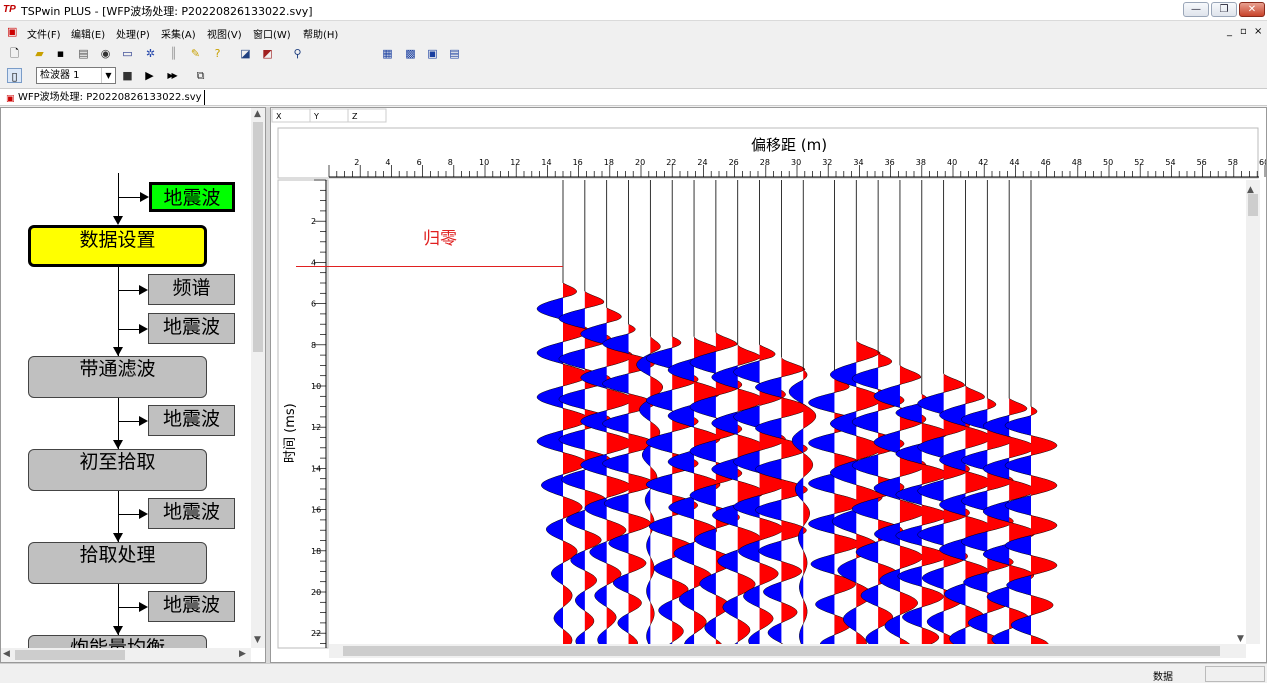  What do you see at coordinates (191, 289) in the screenshot?
I see `flow-node-output: 频谱` at bounding box center [191, 289].